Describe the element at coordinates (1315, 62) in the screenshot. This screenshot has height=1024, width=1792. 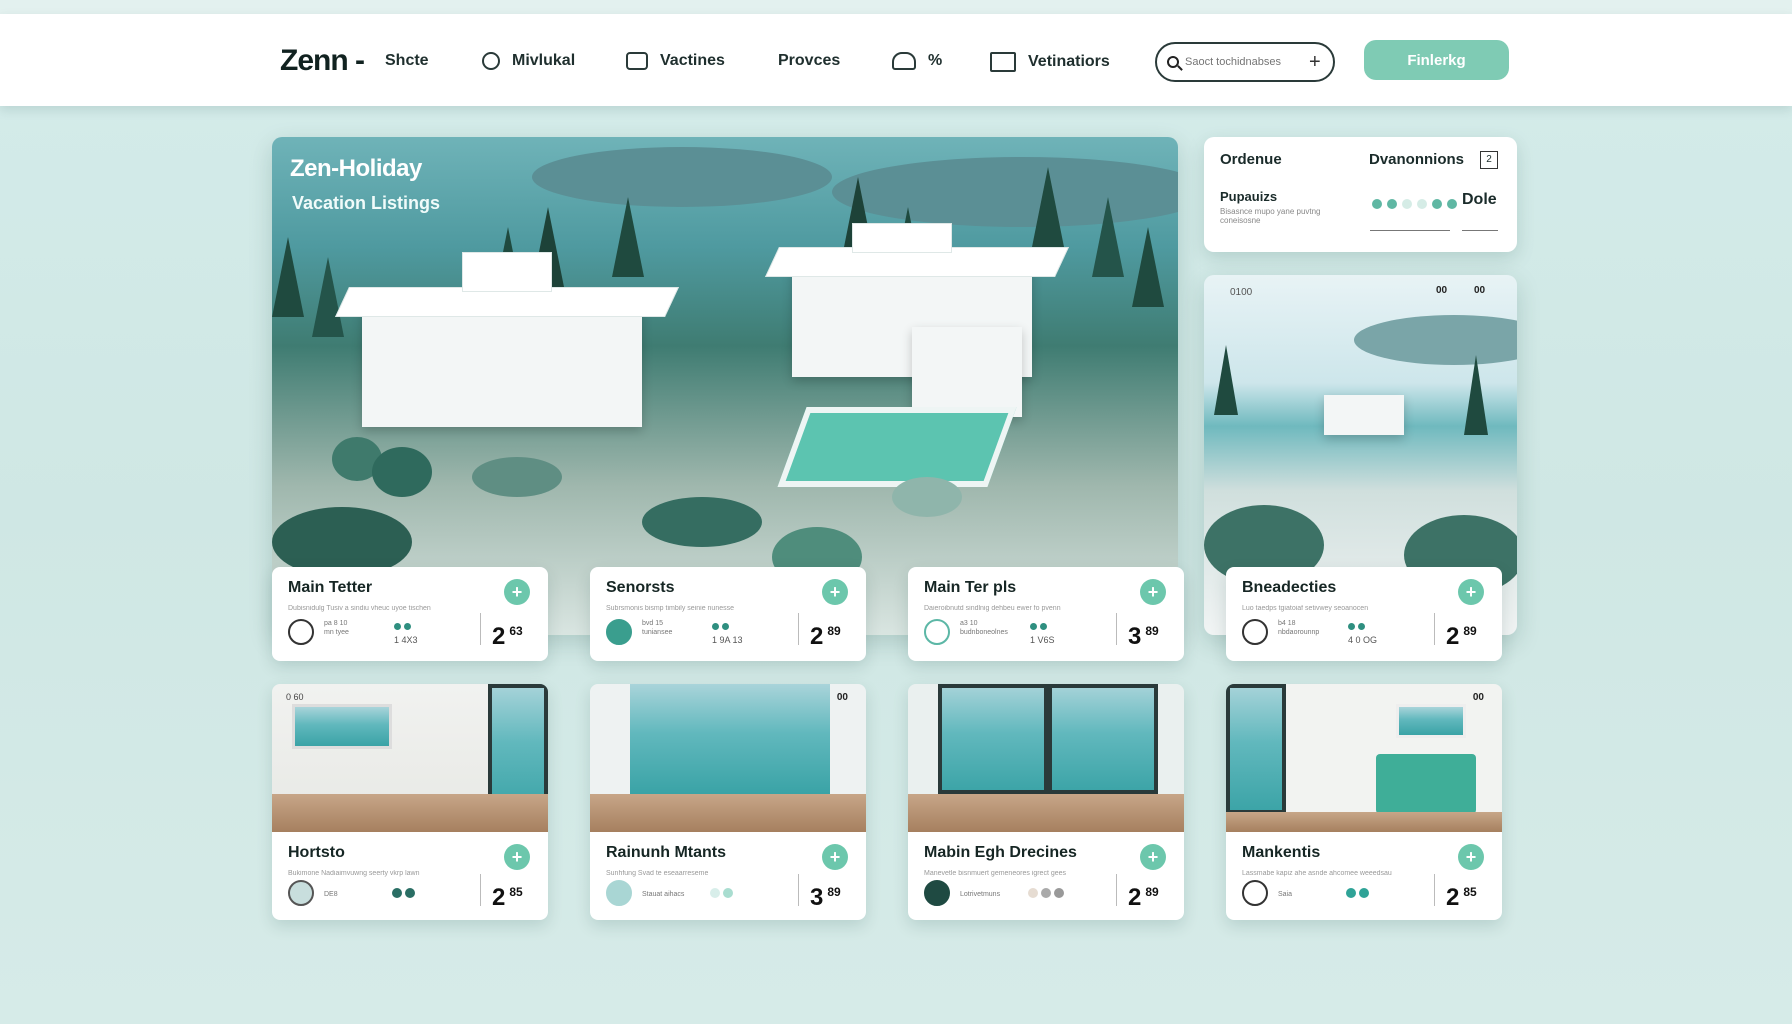
I see `plus-icon: +` at that location.